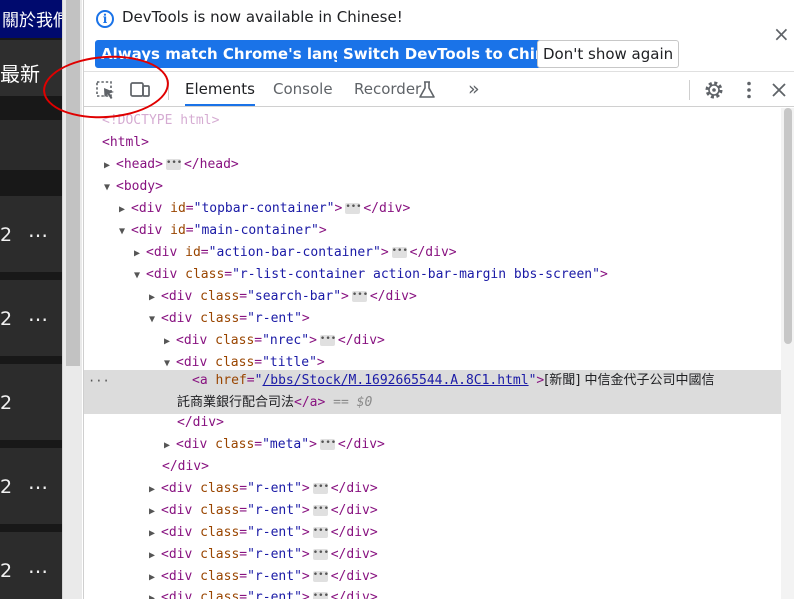 Image resolution: width=794 pixels, height=599 pixels. What do you see at coordinates (432, 121) in the screenshot?
I see `tree-node-doctype: <!DOCTYPE html>` at bounding box center [432, 121].